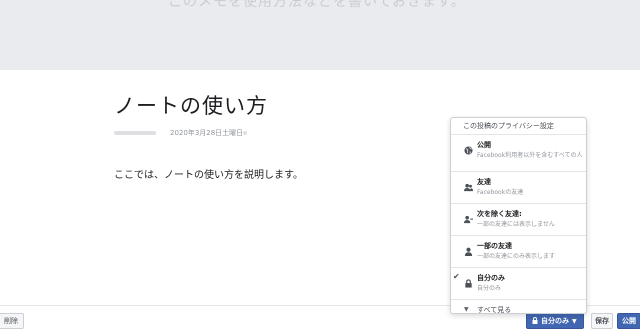  Describe the element at coordinates (466, 309) in the screenshot. I see `caret-down-icon: ▼` at that location.